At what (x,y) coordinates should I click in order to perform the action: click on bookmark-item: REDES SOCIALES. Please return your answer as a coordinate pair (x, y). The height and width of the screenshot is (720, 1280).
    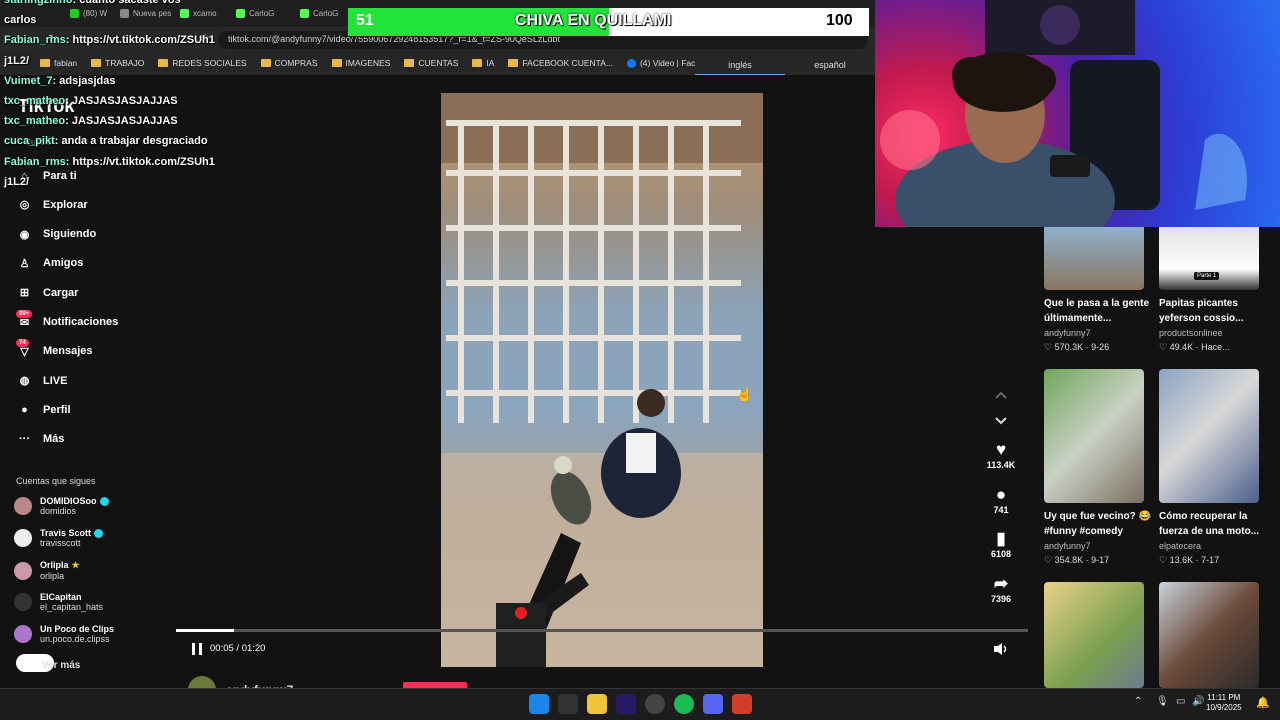
    Looking at the image, I should click on (202, 63).